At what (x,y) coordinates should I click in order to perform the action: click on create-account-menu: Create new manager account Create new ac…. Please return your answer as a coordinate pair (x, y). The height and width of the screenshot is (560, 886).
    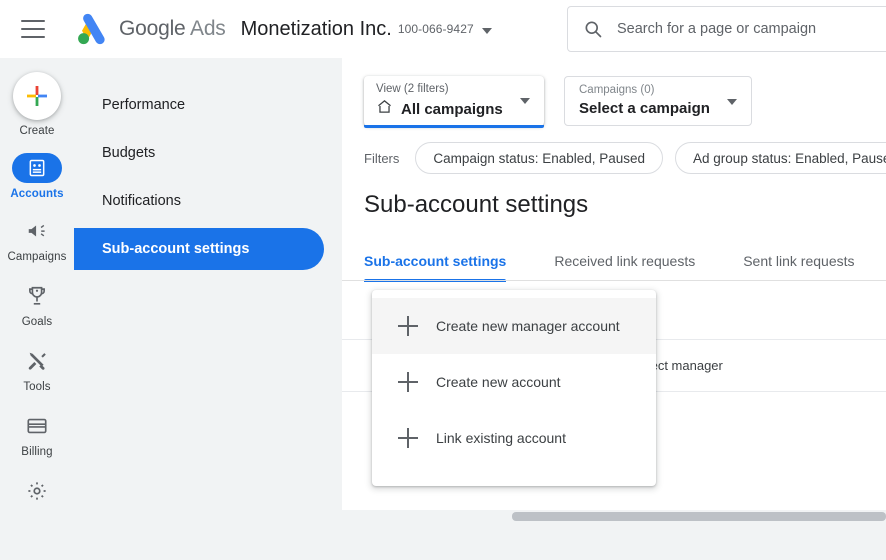
    Looking at the image, I should click on (514, 388).